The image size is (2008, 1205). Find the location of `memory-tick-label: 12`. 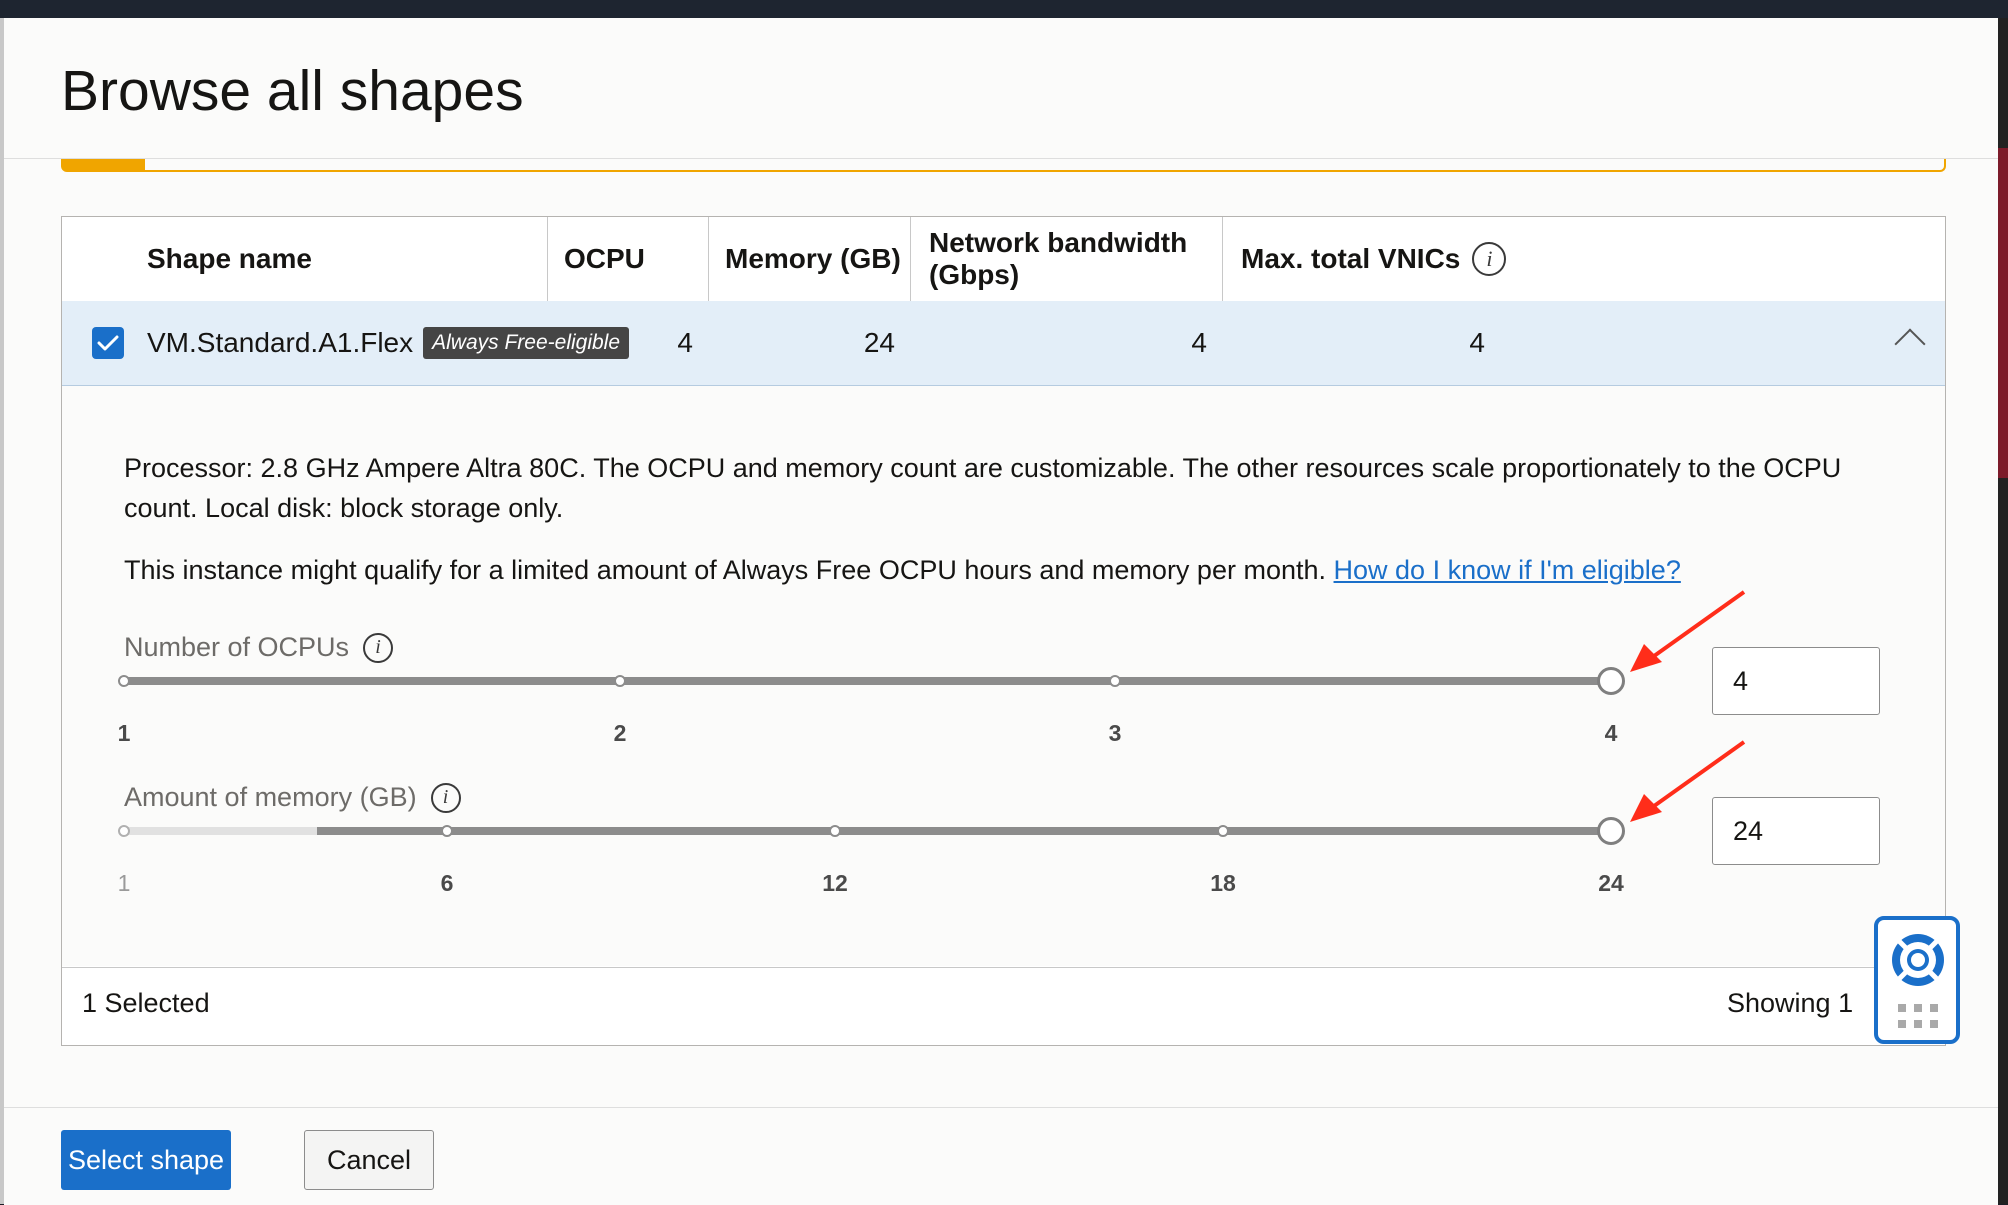

memory-tick-label: 12 is located at coordinates (835, 883).